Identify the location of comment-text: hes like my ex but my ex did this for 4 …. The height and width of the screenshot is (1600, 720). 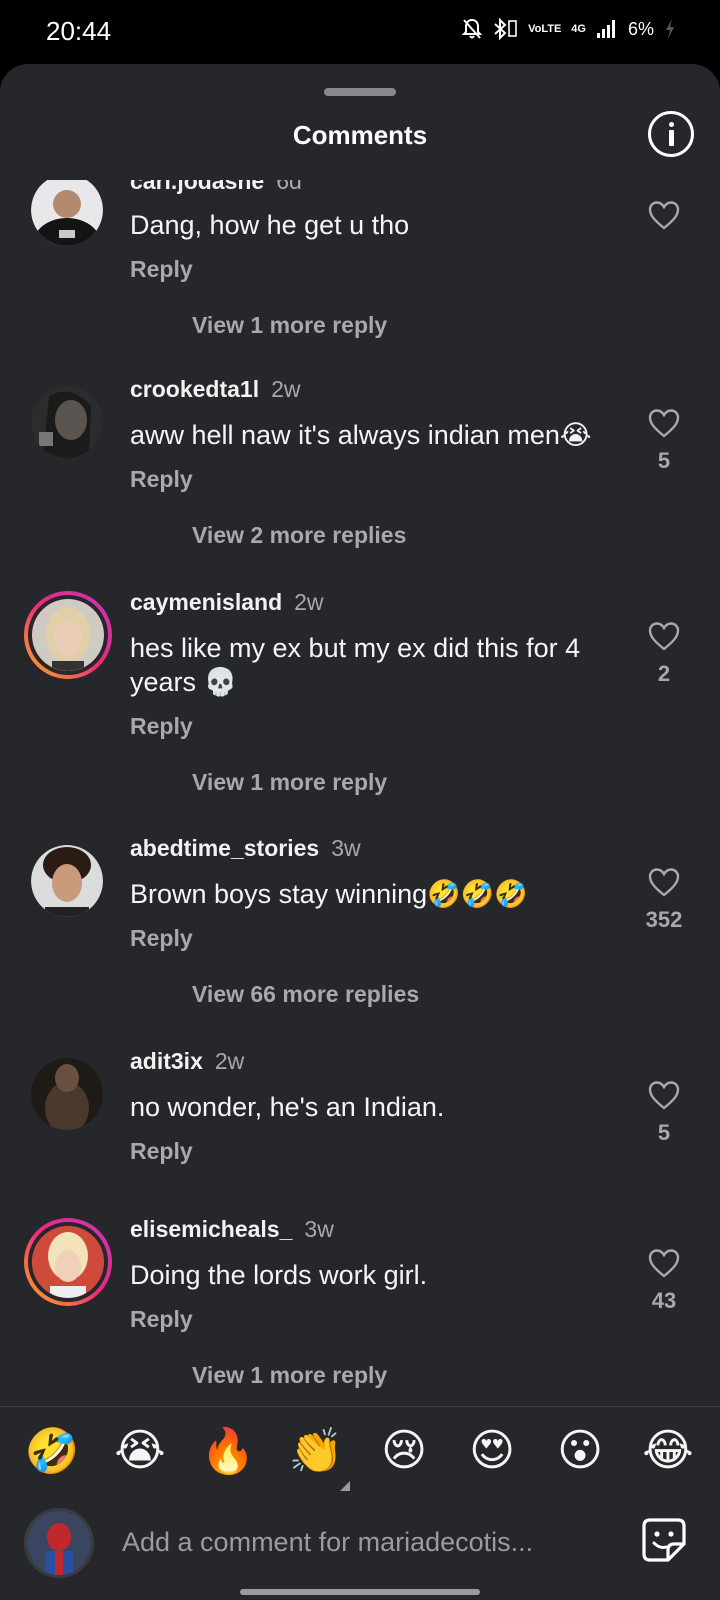
(355, 665).